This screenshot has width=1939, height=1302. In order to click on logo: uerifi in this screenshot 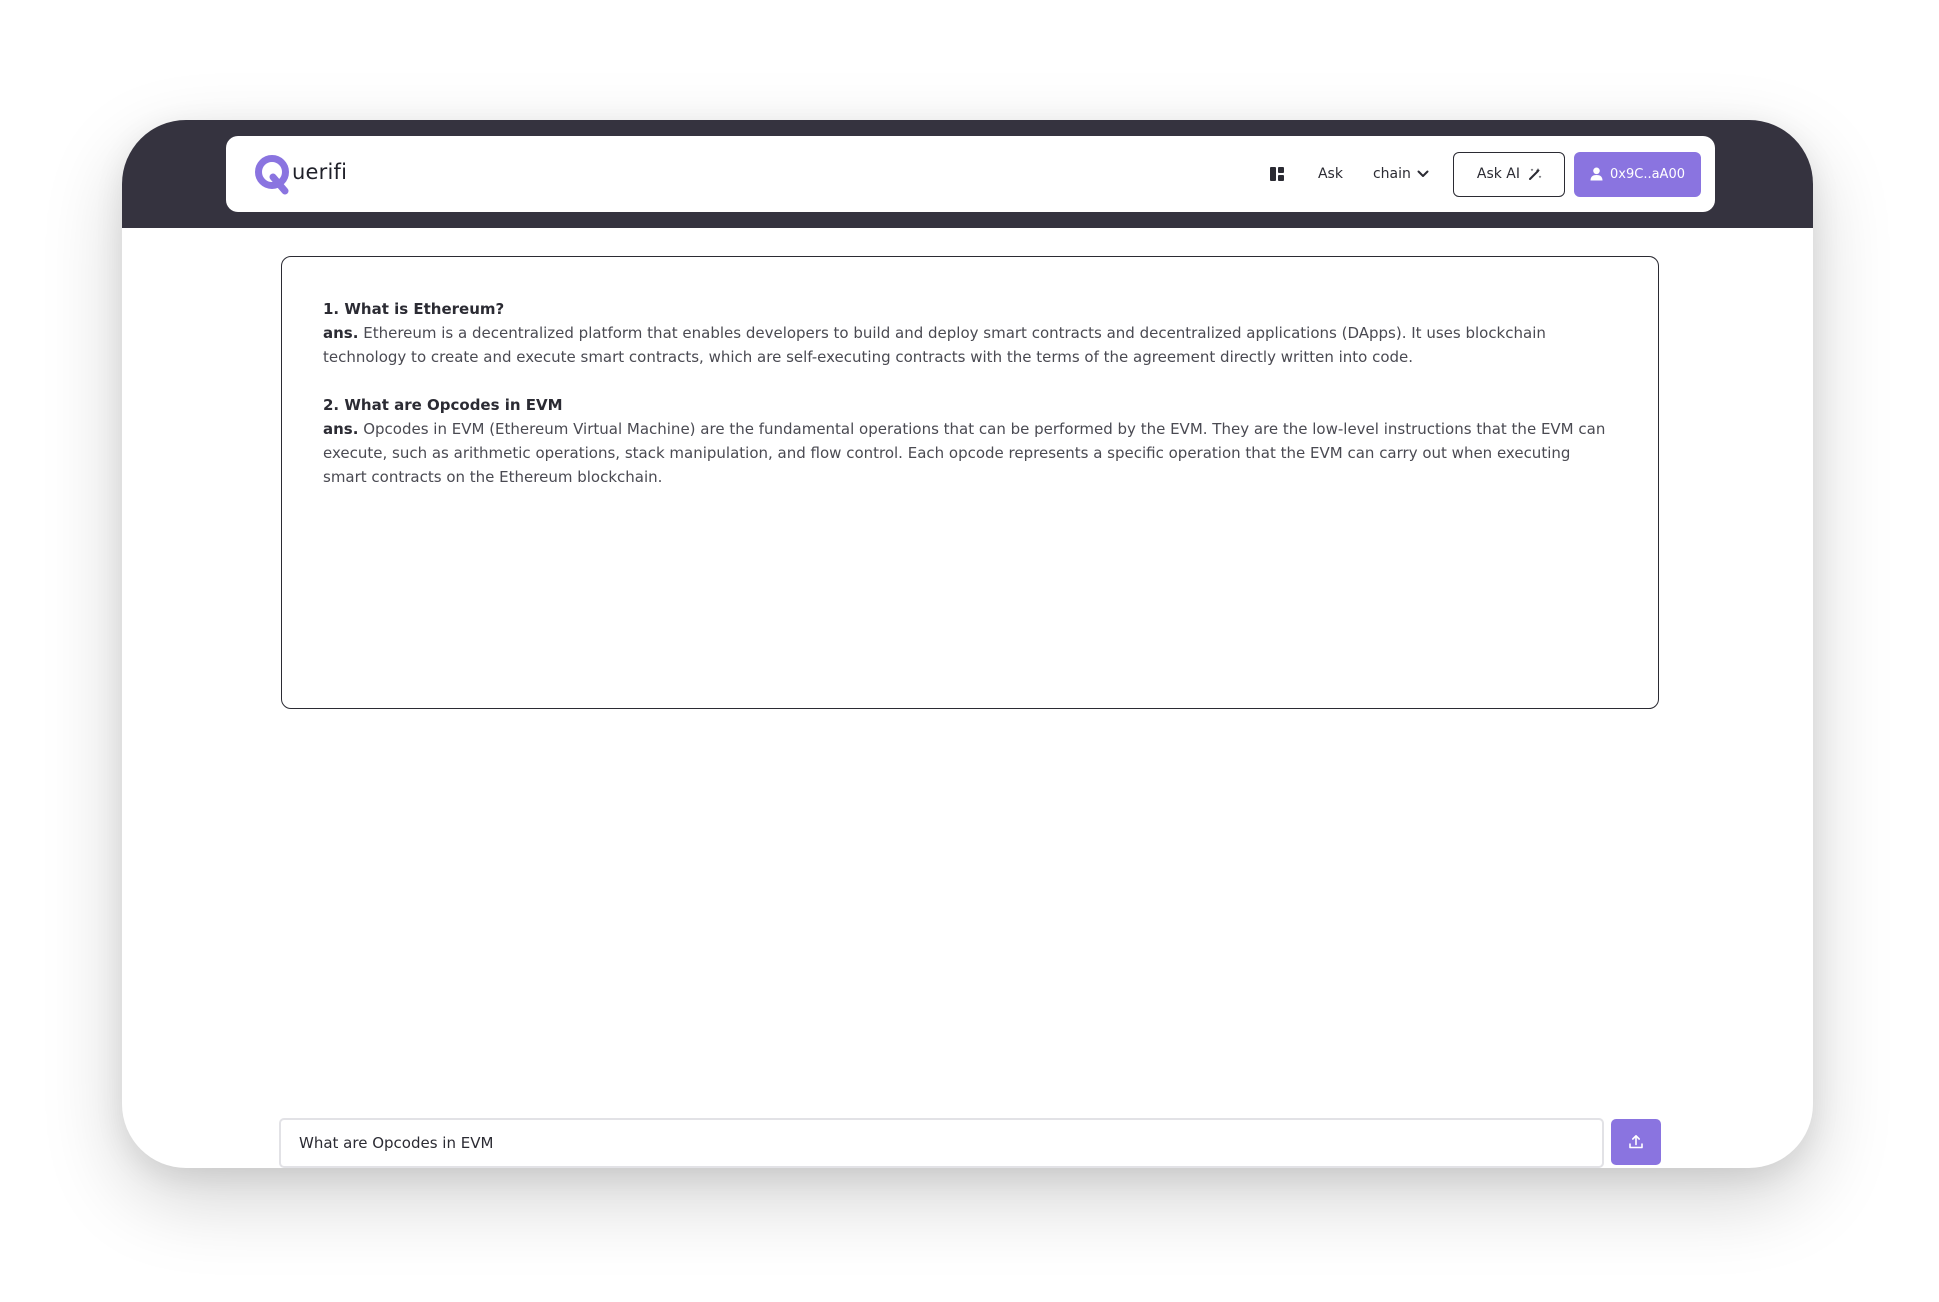, I will do `click(300, 174)`.